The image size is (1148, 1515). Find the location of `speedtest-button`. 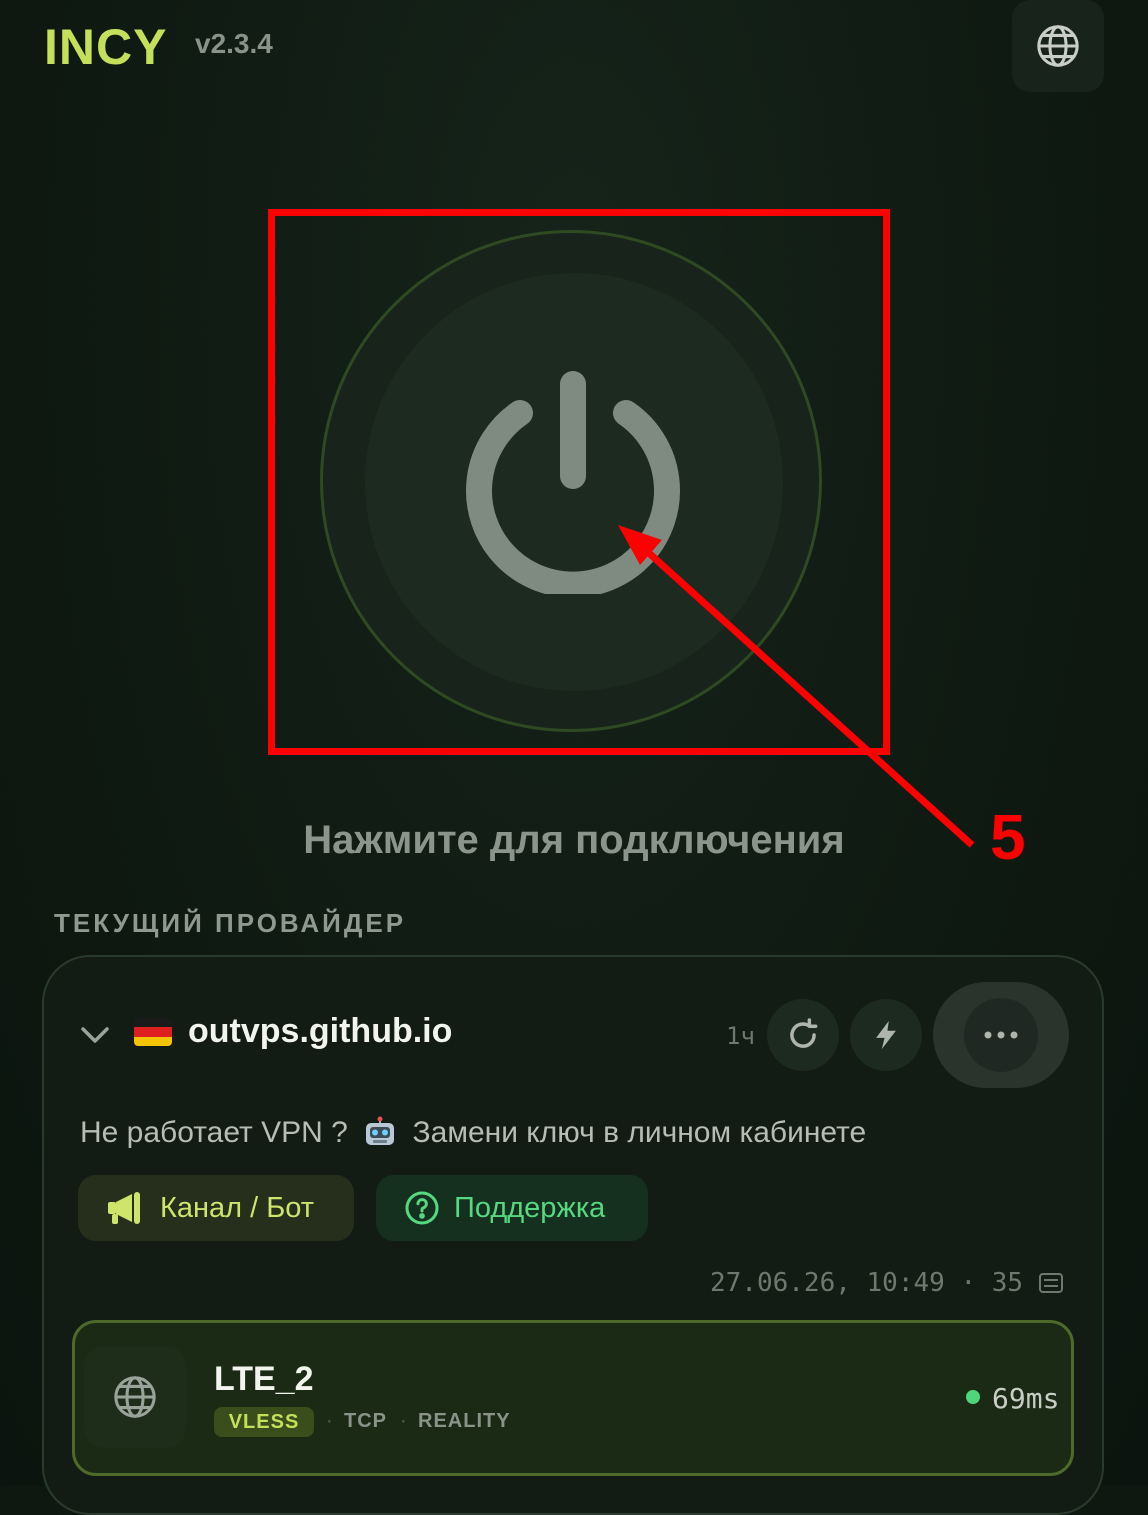

speedtest-button is located at coordinates (886, 1035).